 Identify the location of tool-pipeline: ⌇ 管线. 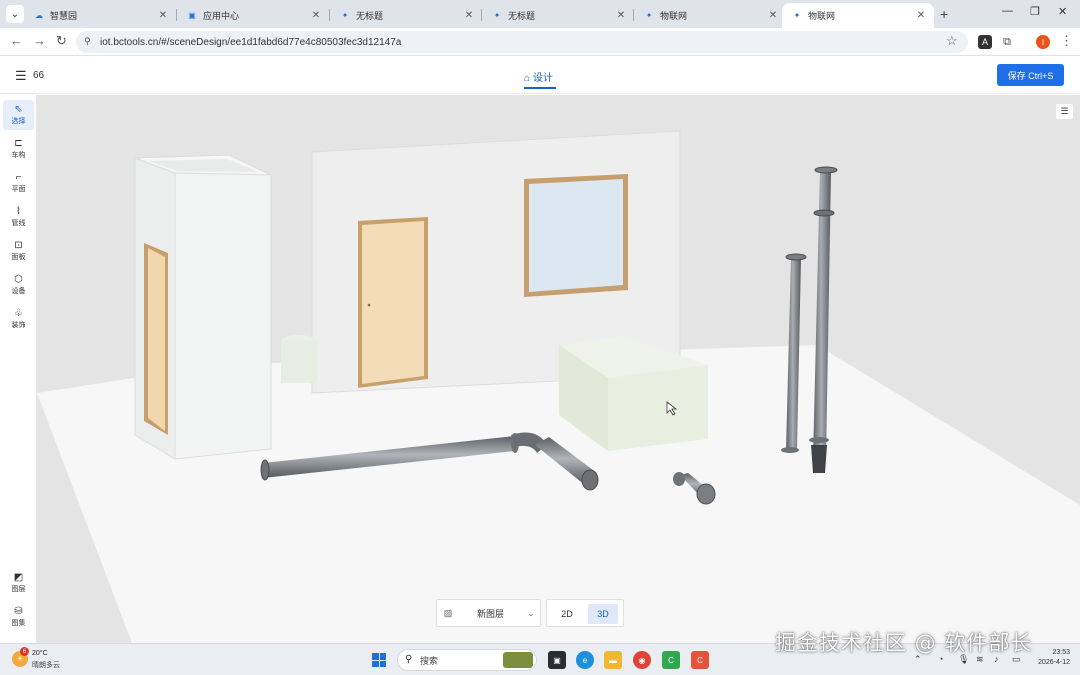
(18, 217).